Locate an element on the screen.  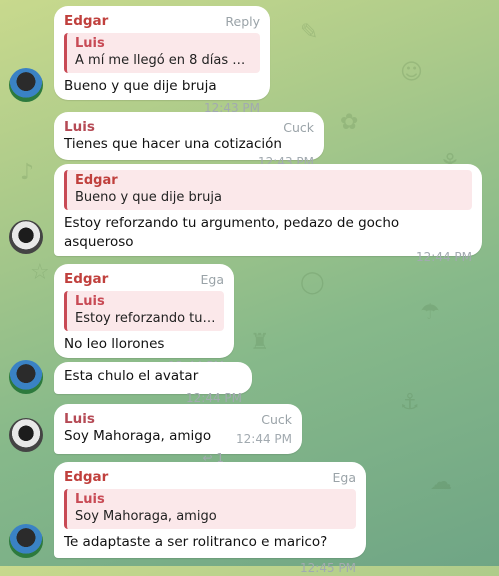
message-text-row: Bueno y que dije bruja 12:43 PM is located at coordinates (162, 96).